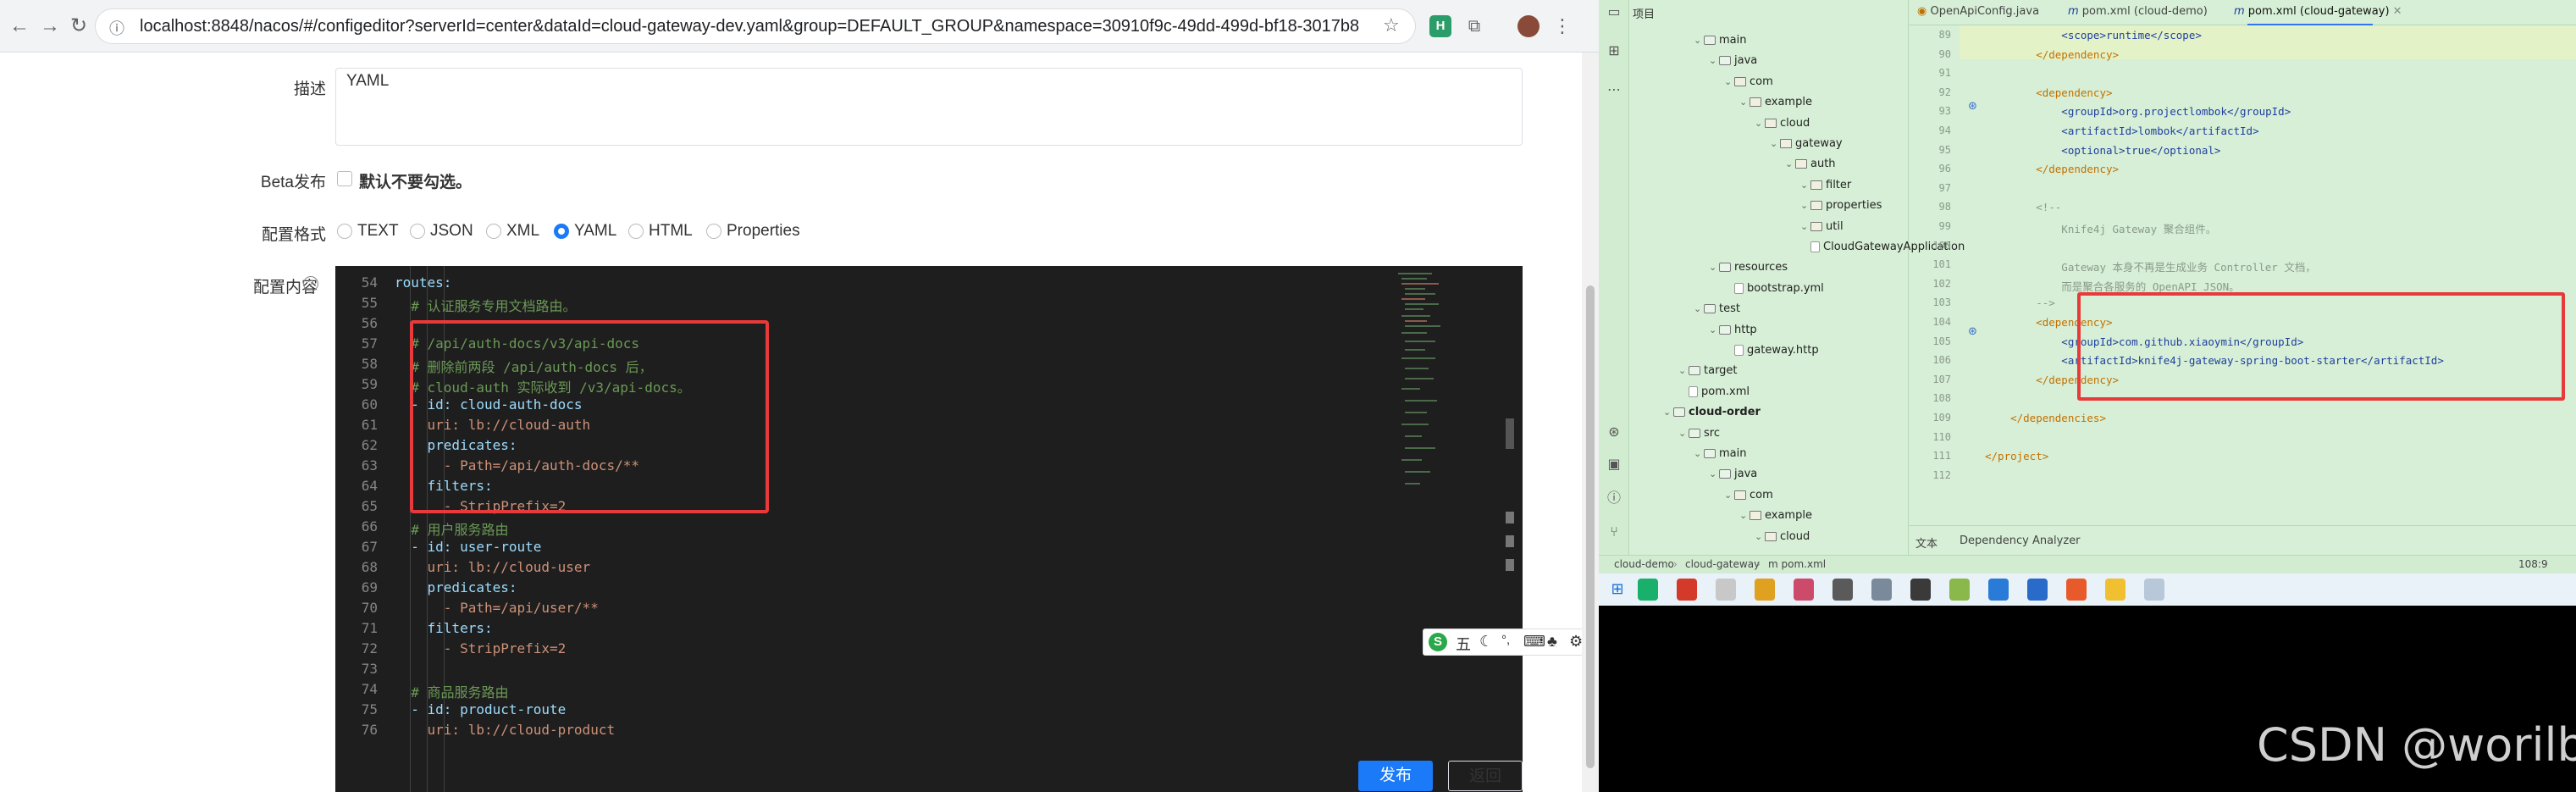  What do you see at coordinates (1797, 564) in the screenshot?
I see `breadcrumb-3: m pom.xml` at bounding box center [1797, 564].